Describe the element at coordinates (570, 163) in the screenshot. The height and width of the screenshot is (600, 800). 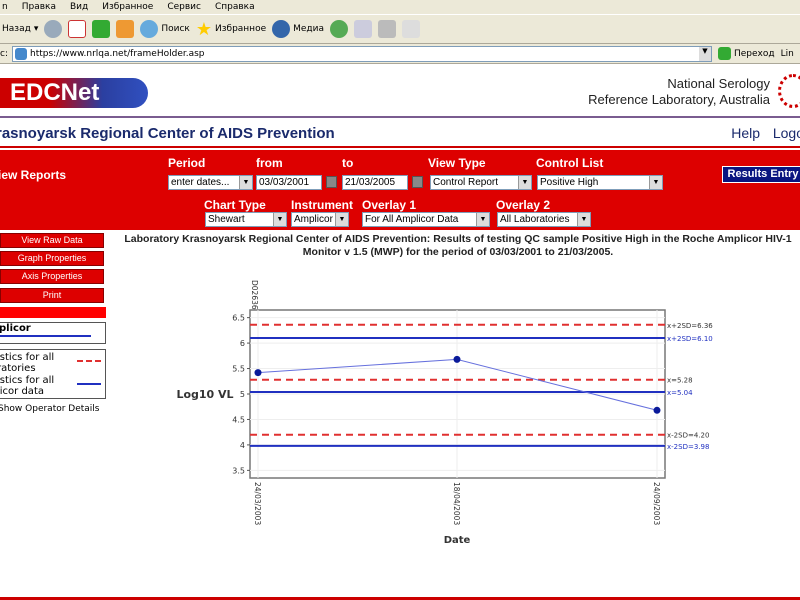
I see `control-list-label: Control List` at that location.